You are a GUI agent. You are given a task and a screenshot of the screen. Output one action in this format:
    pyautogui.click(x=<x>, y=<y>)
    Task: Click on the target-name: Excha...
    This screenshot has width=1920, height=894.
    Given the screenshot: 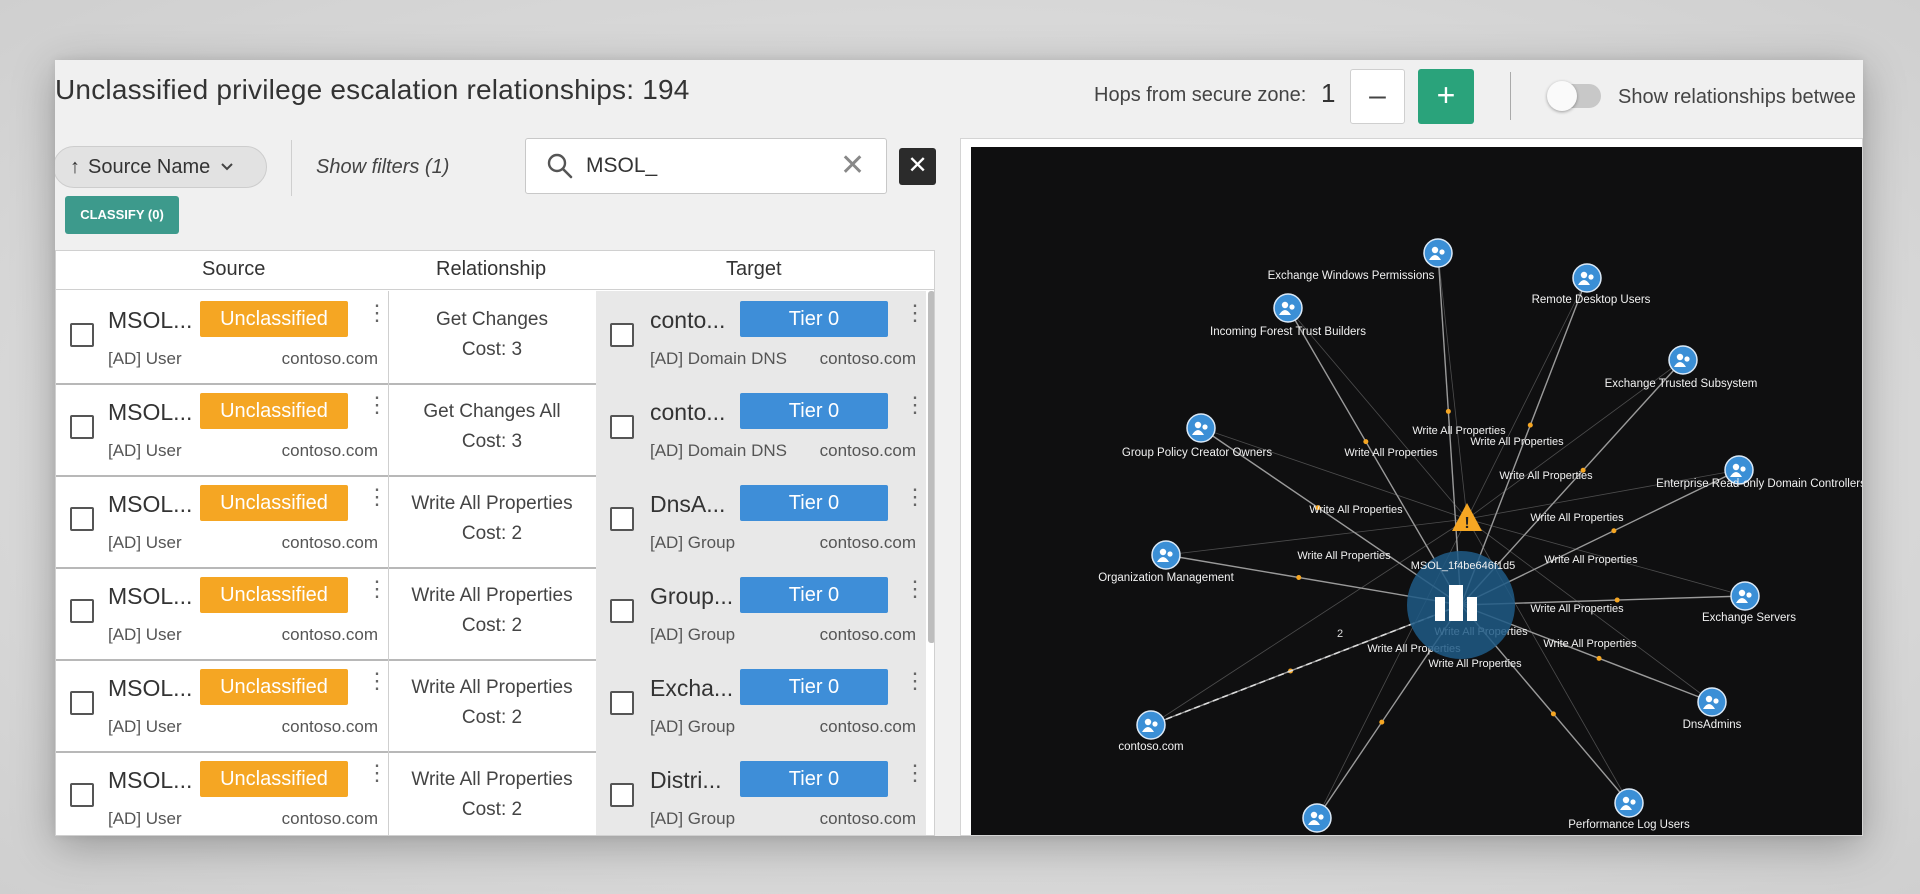 What is the action you would take?
    pyautogui.click(x=691, y=688)
    